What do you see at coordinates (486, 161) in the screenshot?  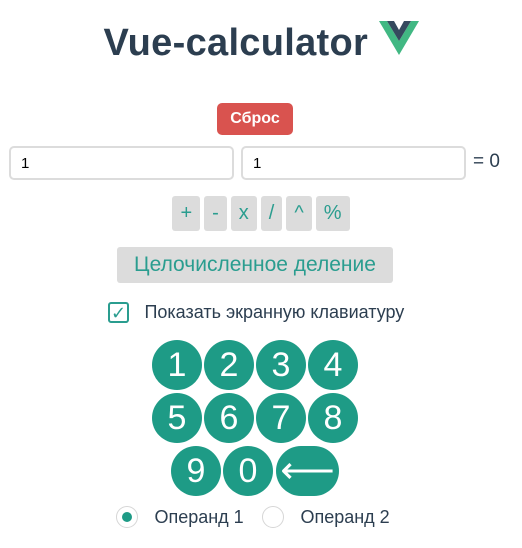 I see `result-display: = 0` at bounding box center [486, 161].